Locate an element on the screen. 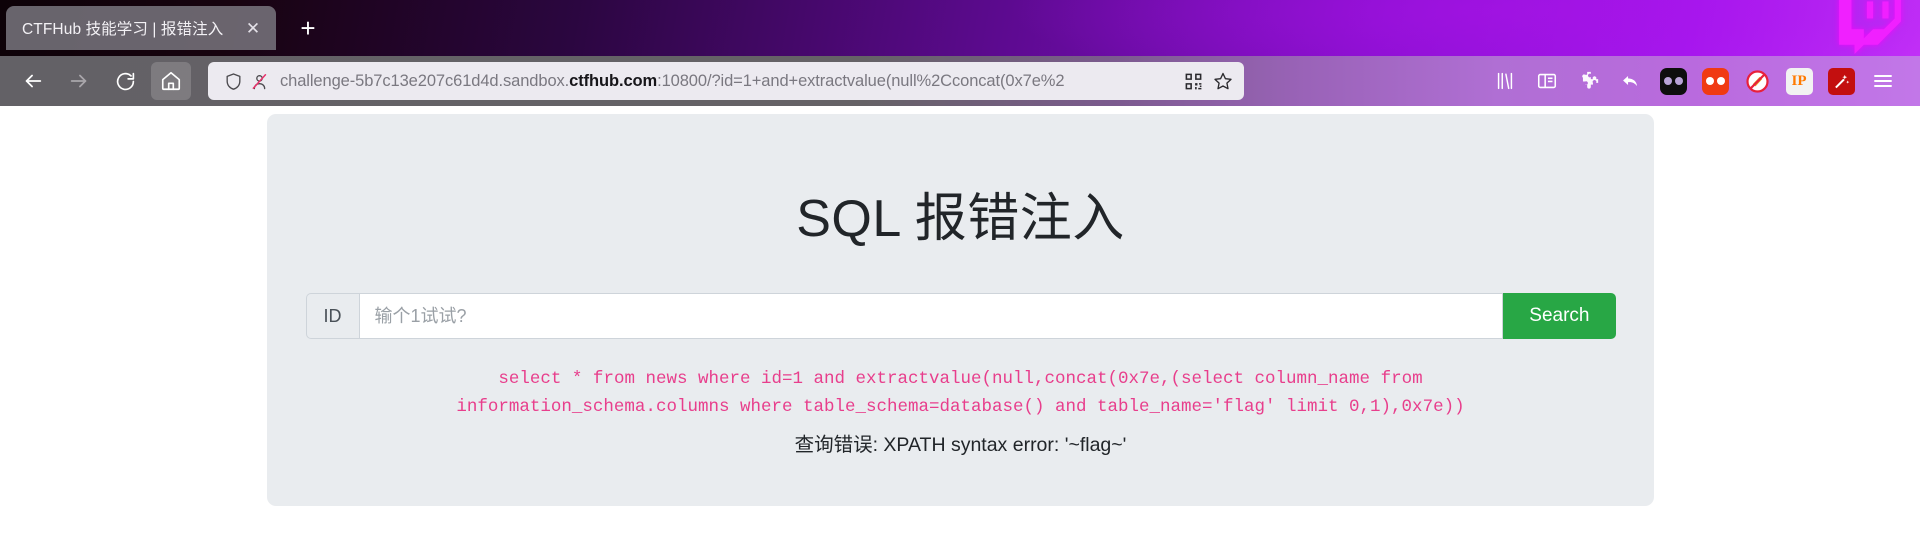 Image resolution: width=1920 pixels, height=556 pixels. search-button: Search is located at coordinates (1559, 316).